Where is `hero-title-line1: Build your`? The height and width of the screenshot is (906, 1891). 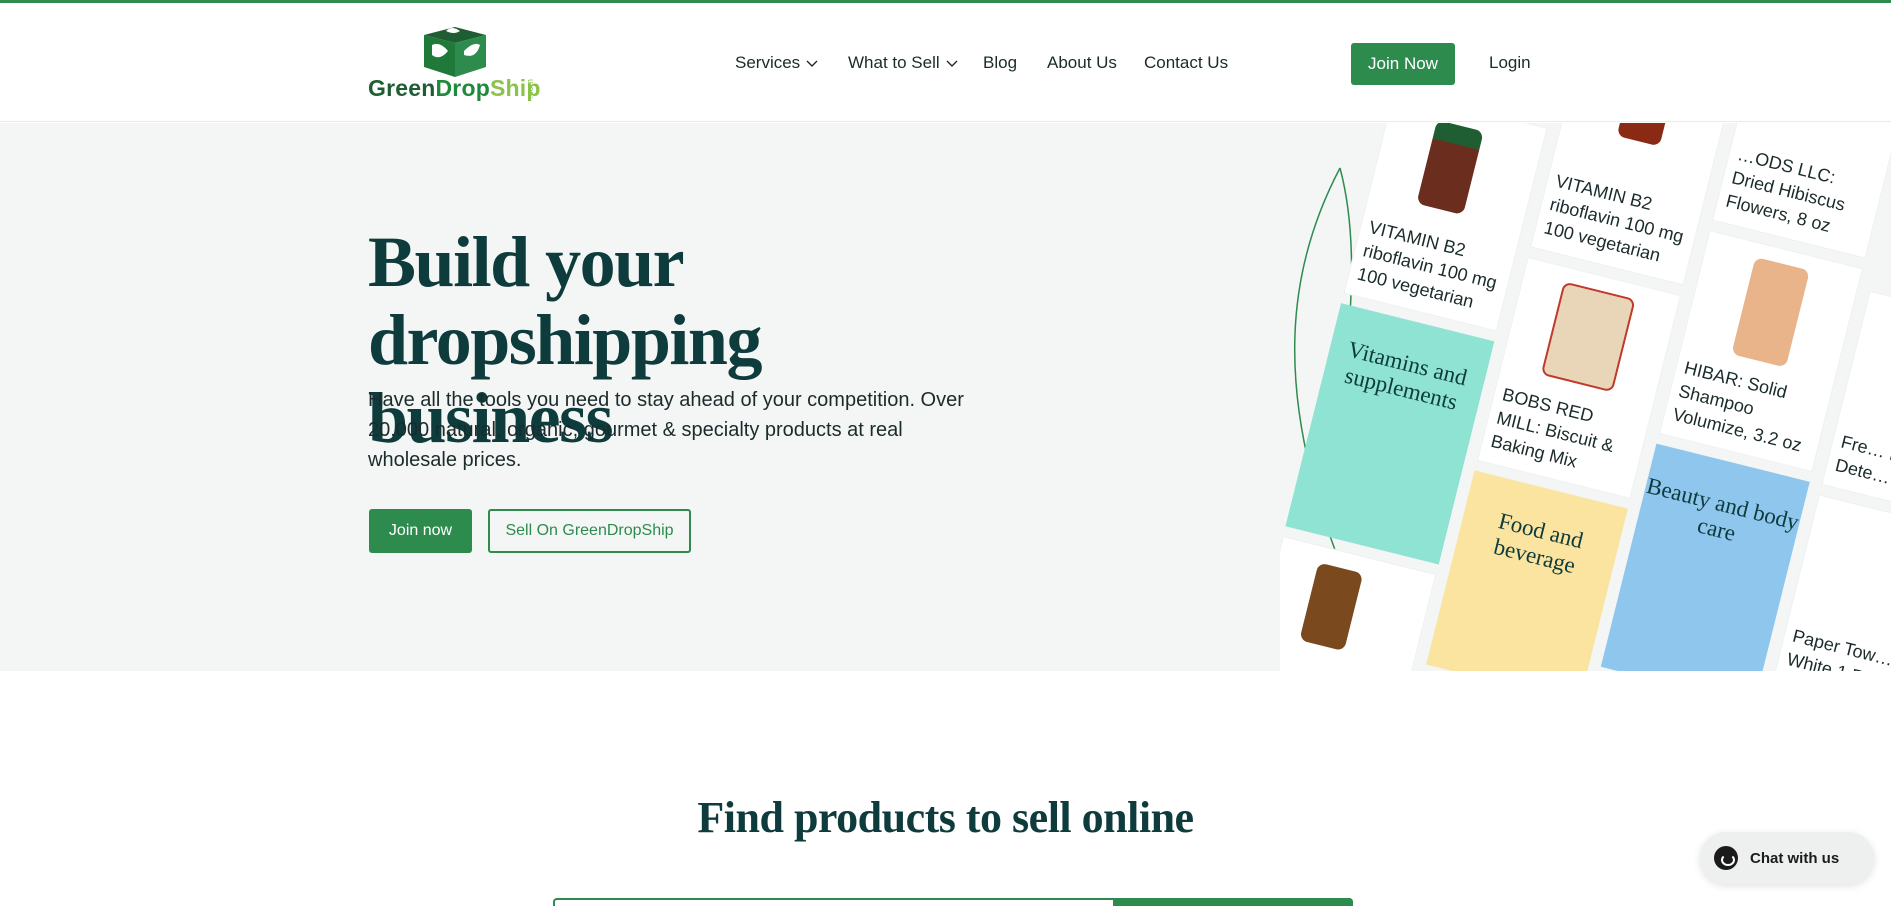 hero-title-line1: Build your is located at coordinates (526, 262).